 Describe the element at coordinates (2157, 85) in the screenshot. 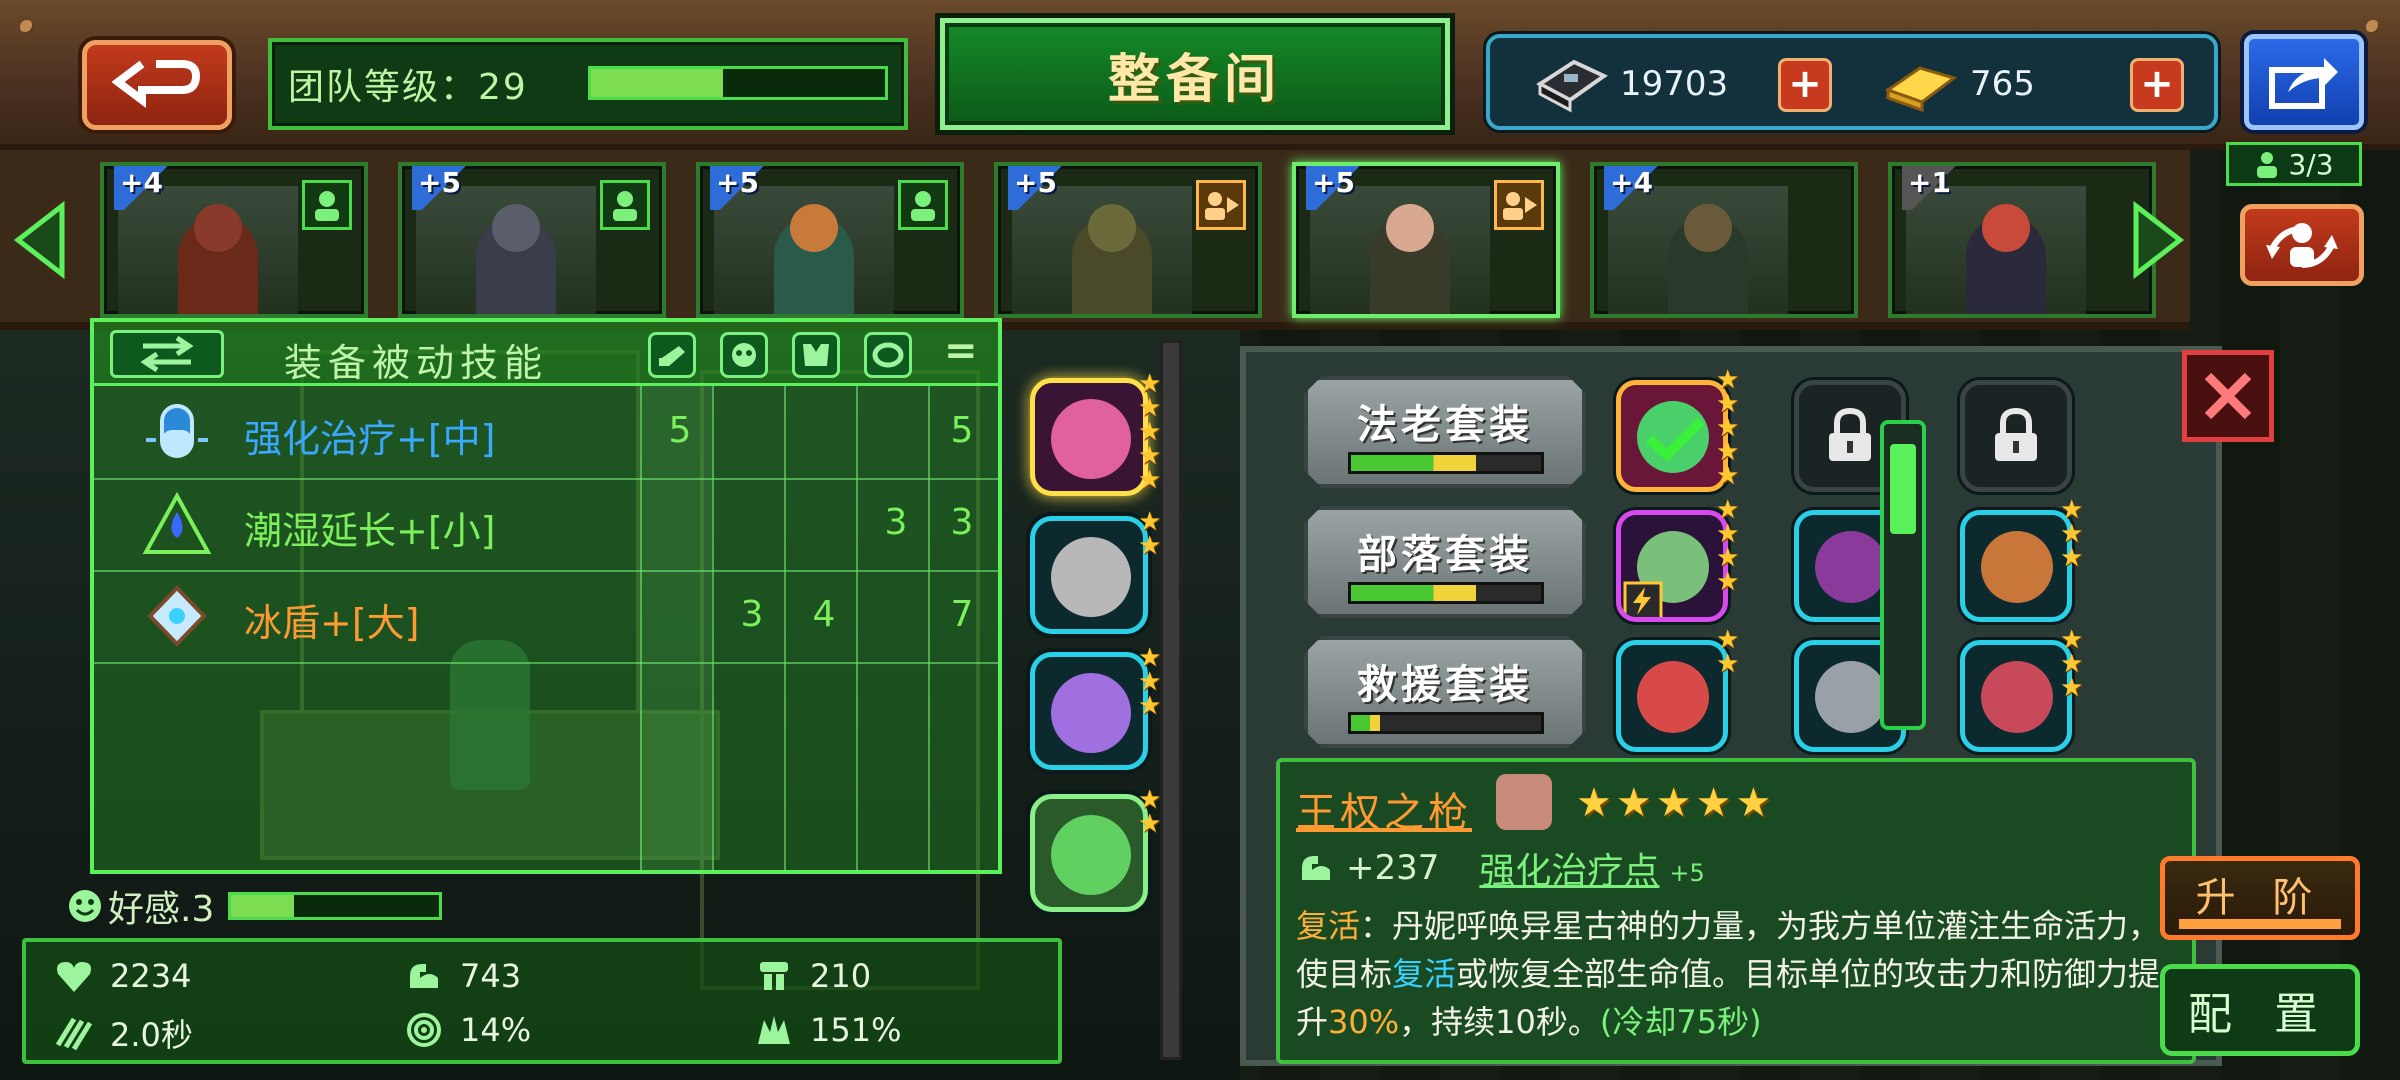

I see `add-gold-button: +` at that location.